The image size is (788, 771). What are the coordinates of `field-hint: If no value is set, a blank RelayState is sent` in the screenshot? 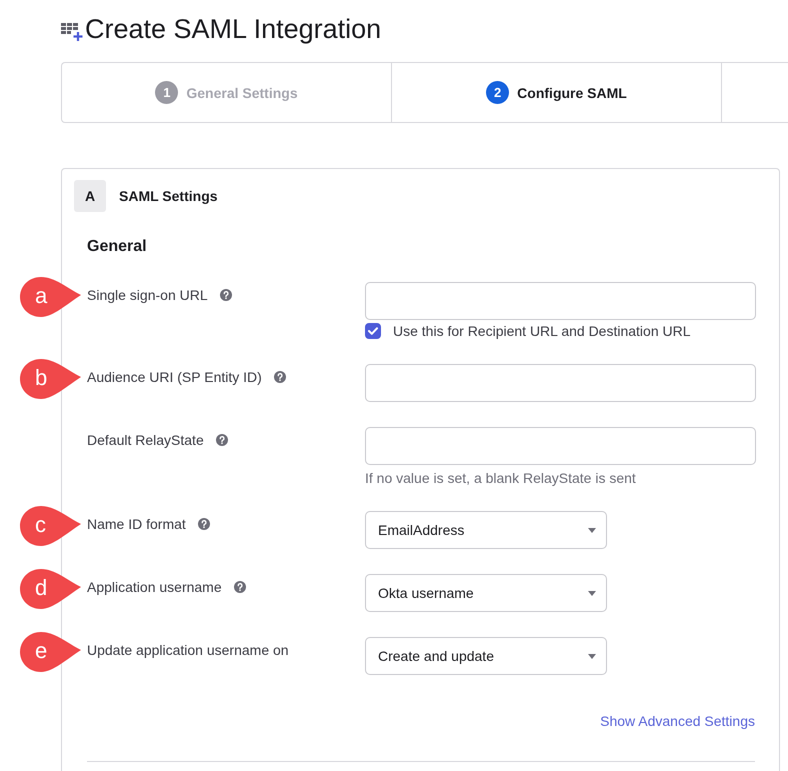 It's located at (501, 478).